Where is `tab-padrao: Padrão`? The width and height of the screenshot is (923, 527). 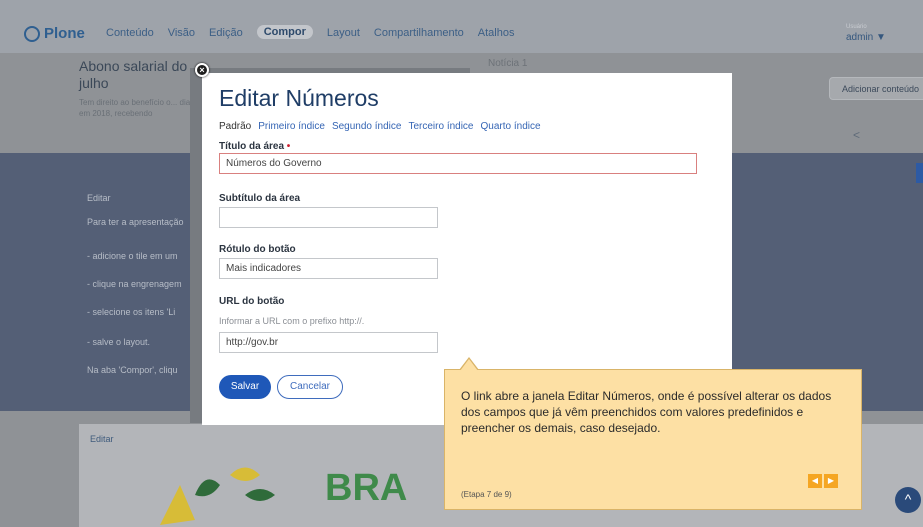
tab-padrao: Padrão is located at coordinates (235, 126).